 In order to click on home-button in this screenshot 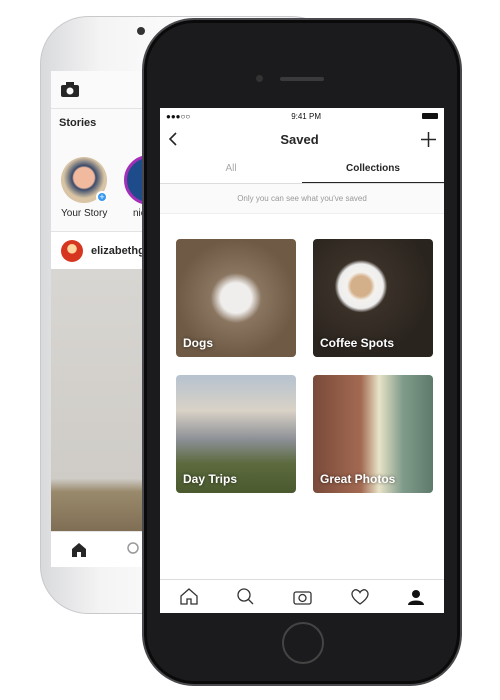, I will do `click(303, 643)`.